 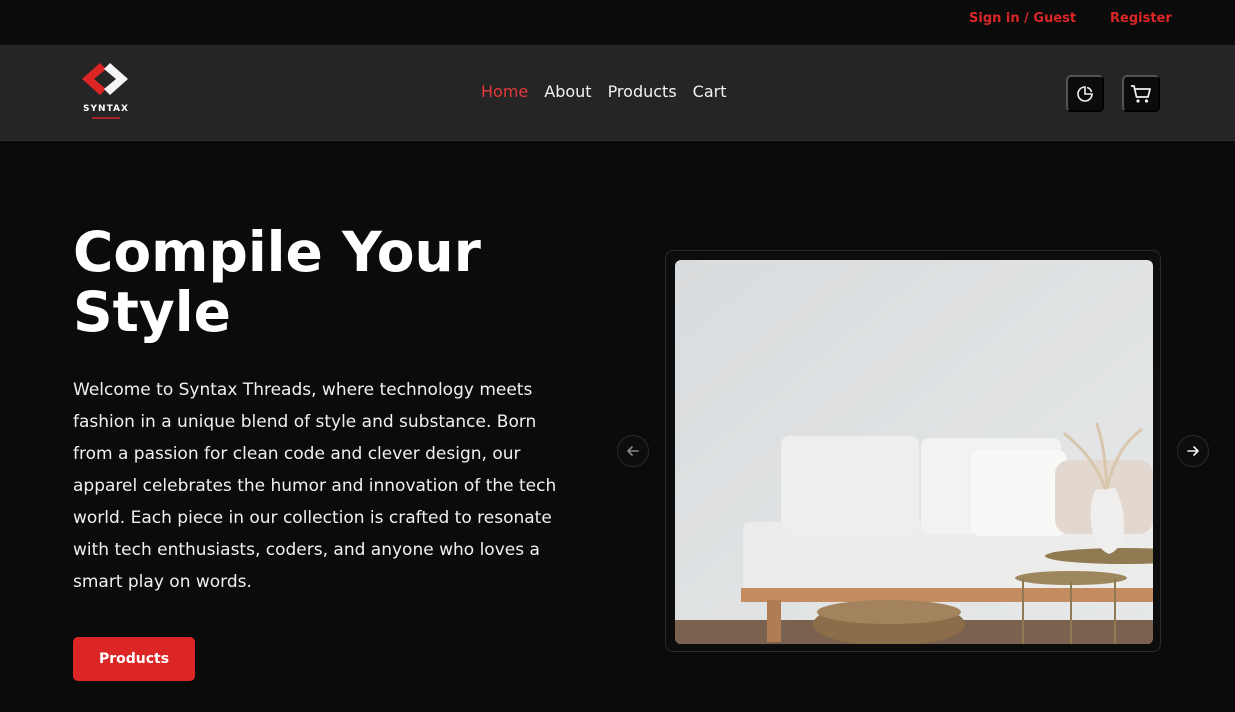 What do you see at coordinates (1022, 18) in the screenshot?
I see `signin-guest-link: Sign in / Guest` at bounding box center [1022, 18].